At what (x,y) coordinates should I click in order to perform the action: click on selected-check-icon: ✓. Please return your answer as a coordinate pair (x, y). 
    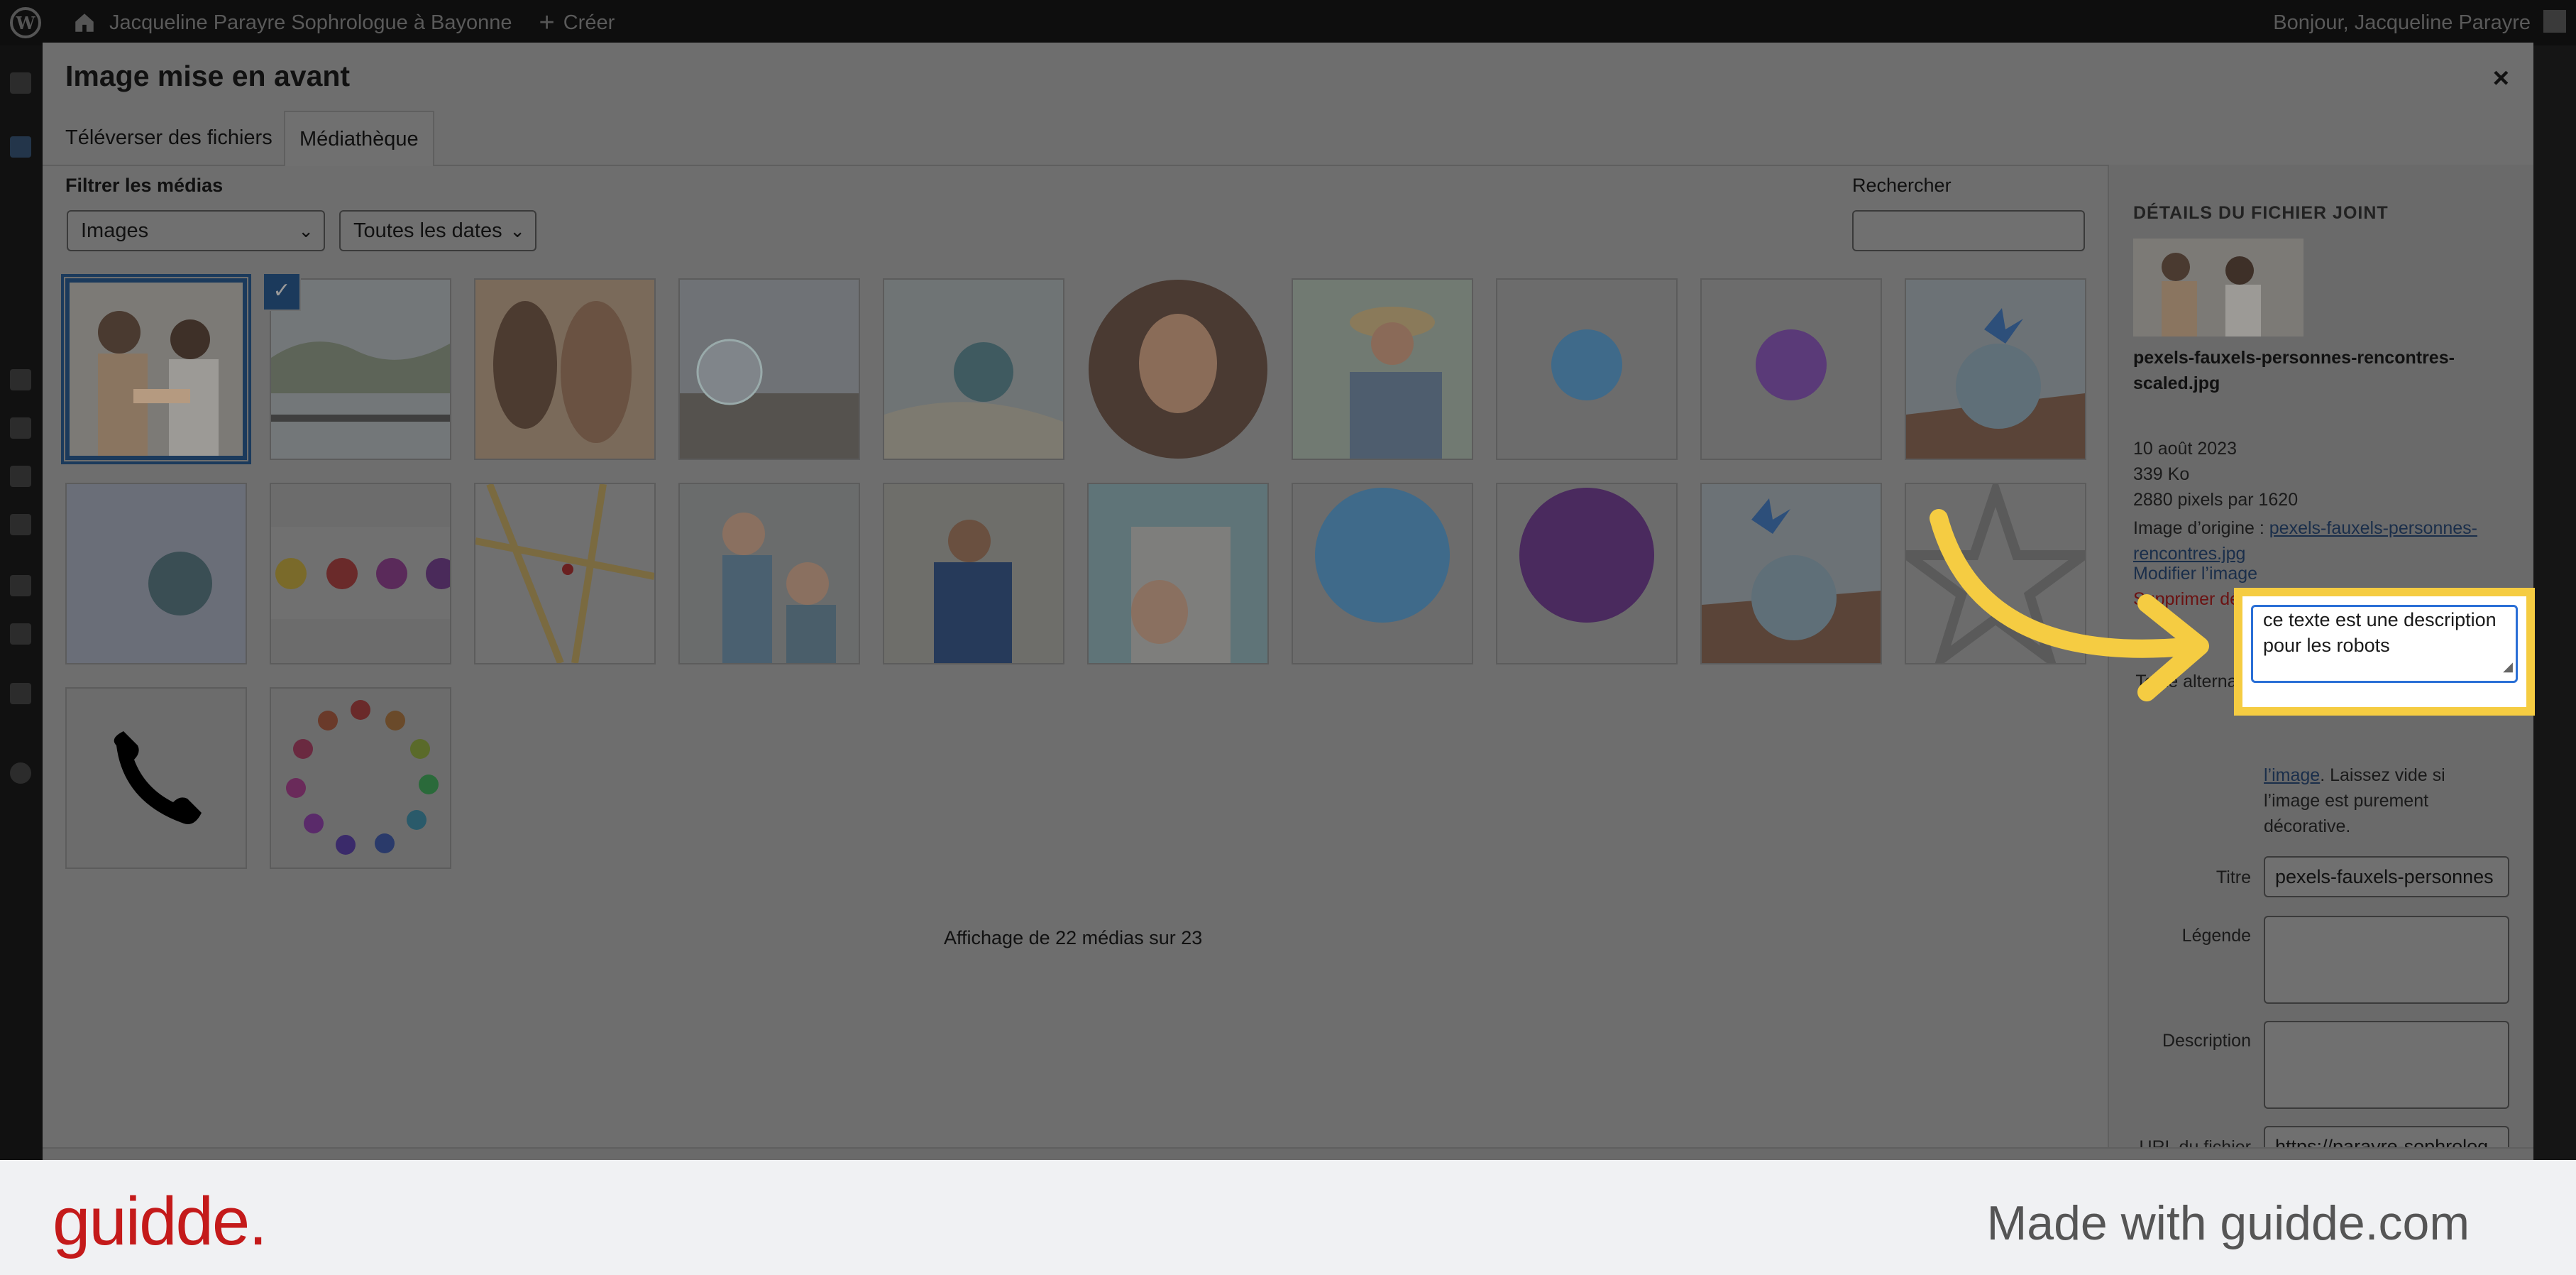
    Looking at the image, I should click on (282, 292).